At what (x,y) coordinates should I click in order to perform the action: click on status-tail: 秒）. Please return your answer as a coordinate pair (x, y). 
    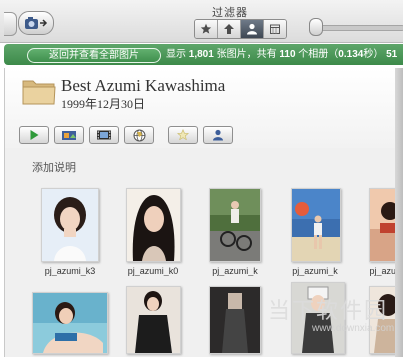
    Looking at the image, I should click on (373, 54).